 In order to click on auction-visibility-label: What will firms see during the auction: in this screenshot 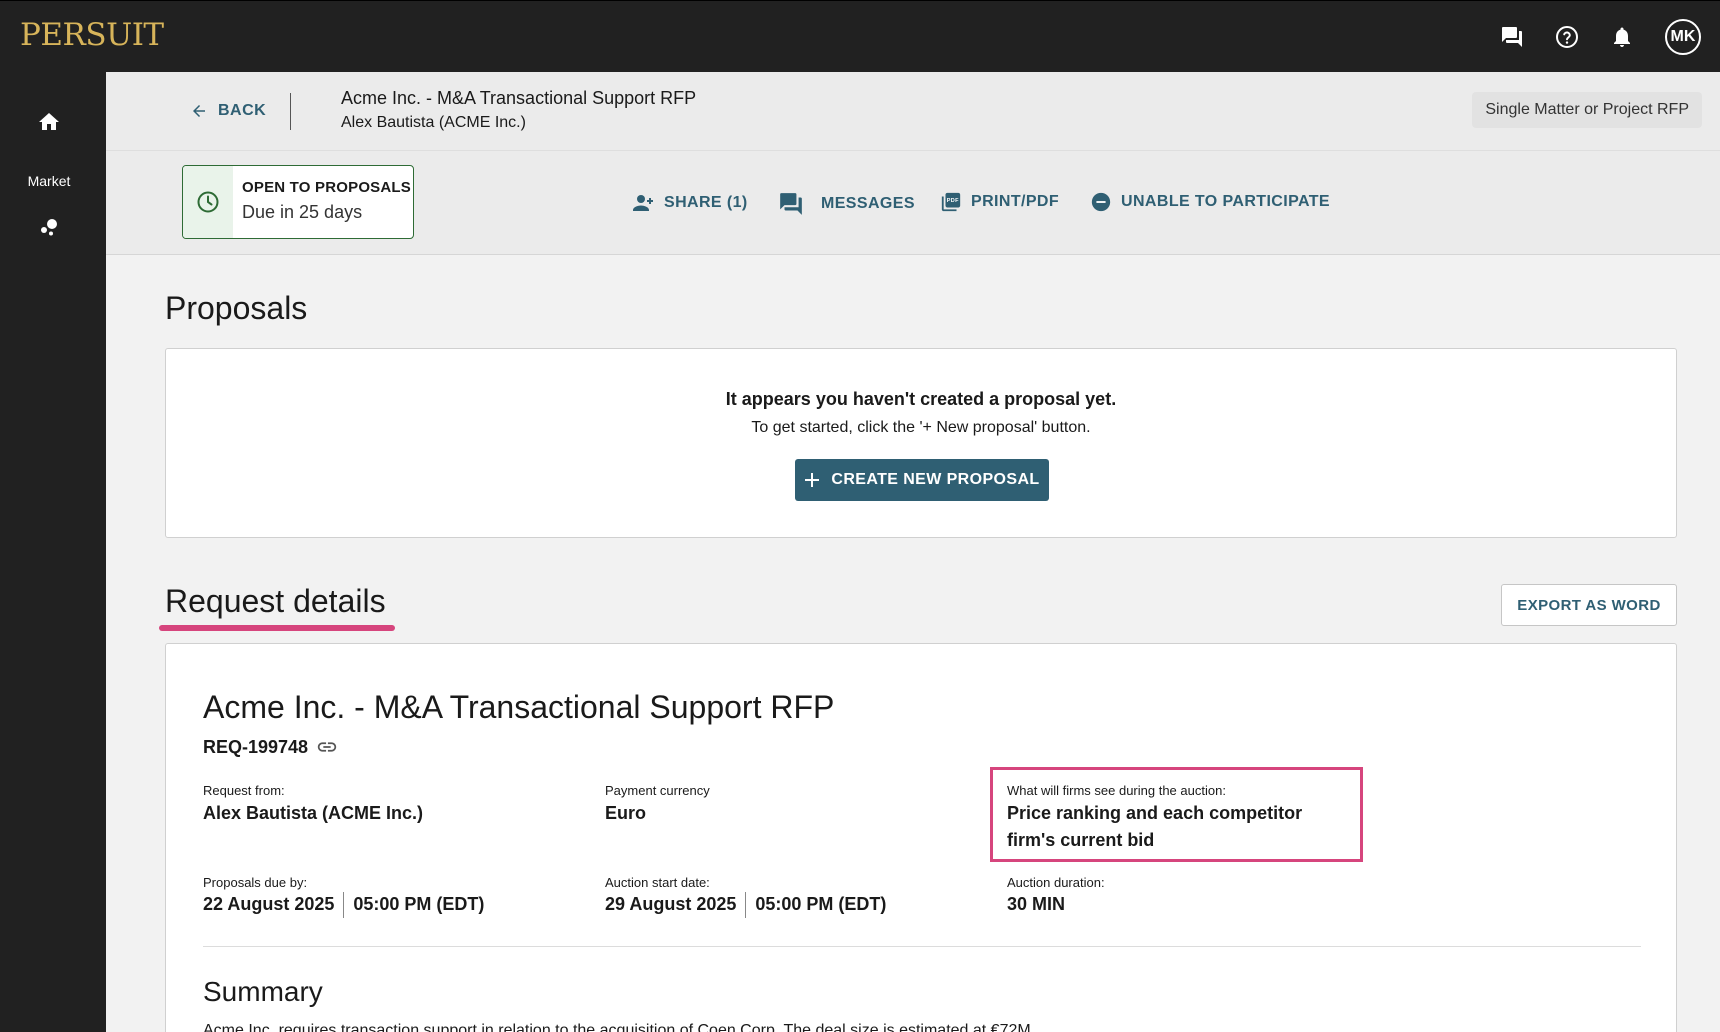, I will do `click(1116, 790)`.